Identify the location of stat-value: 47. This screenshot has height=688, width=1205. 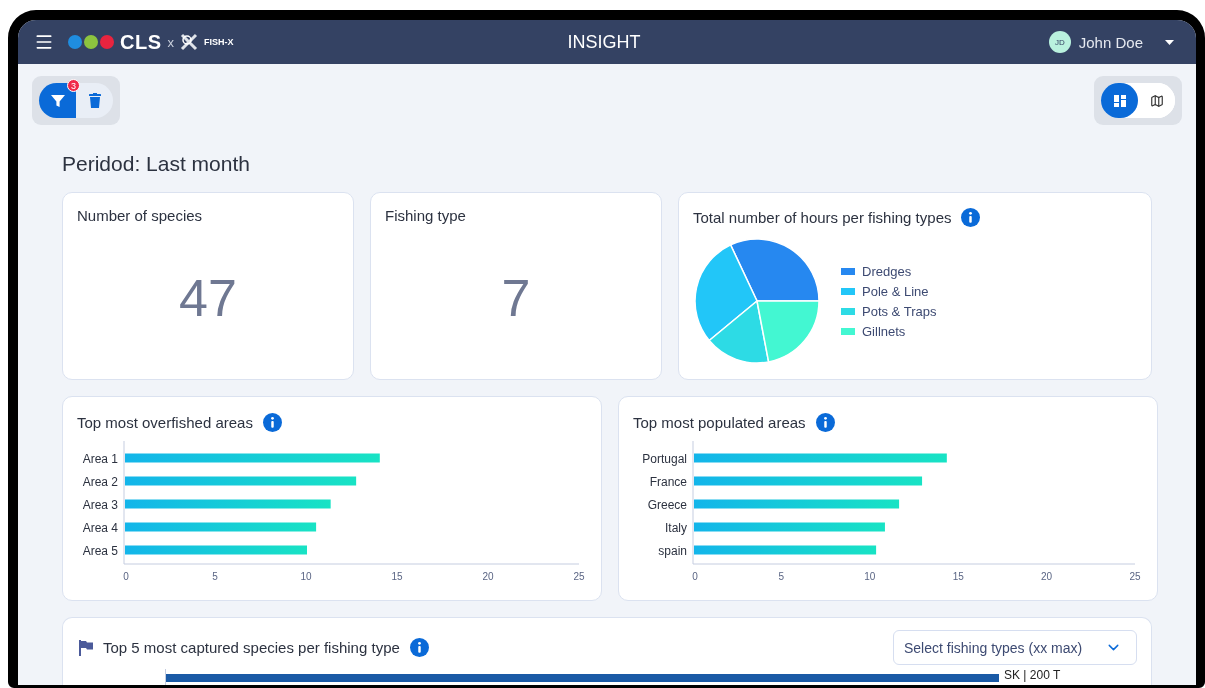
(208, 298).